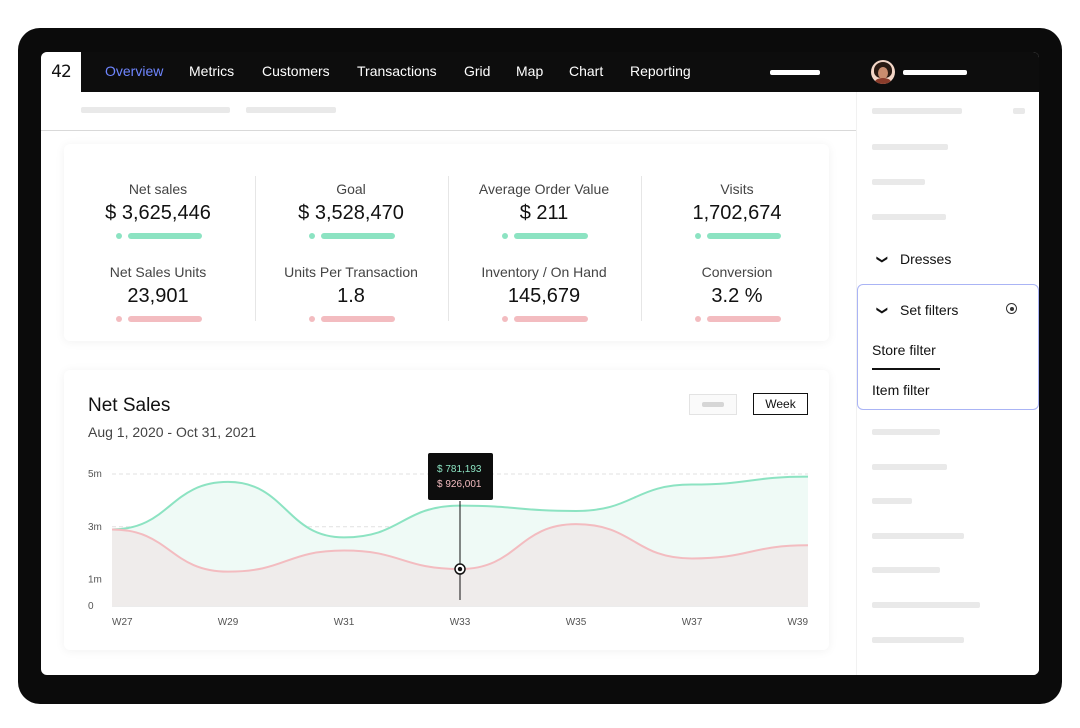 This screenshot has width=1080, height=728. Describe the element at coordinates (95, 580) in the screenshot. I see `y-tick-label: 1m` at that location.